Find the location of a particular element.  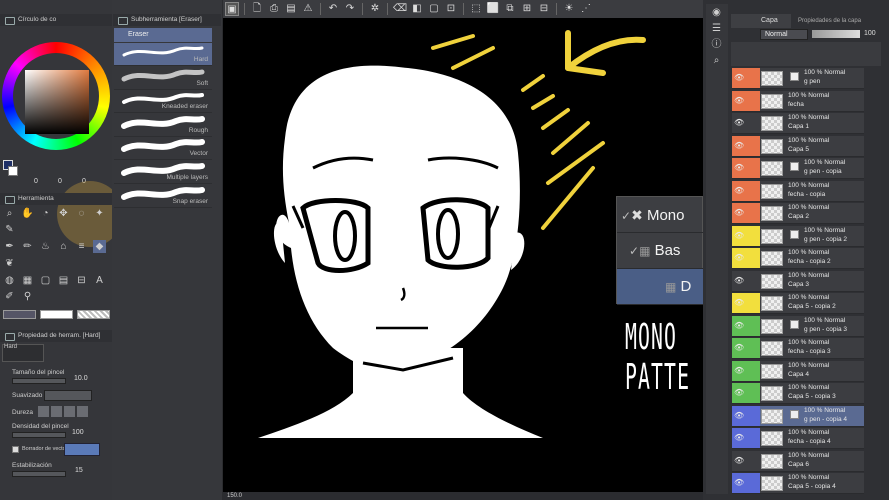

grid-icon: ⊞ is located at coordinates (527, 9).